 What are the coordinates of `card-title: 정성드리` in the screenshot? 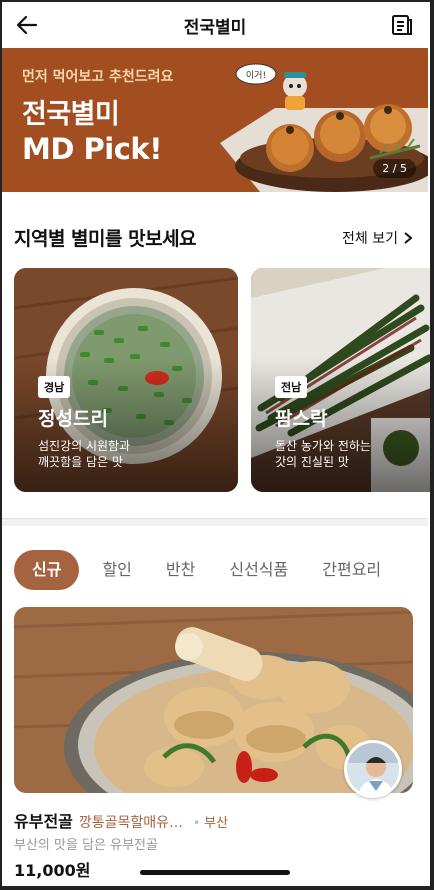 It's located at (73, 419).